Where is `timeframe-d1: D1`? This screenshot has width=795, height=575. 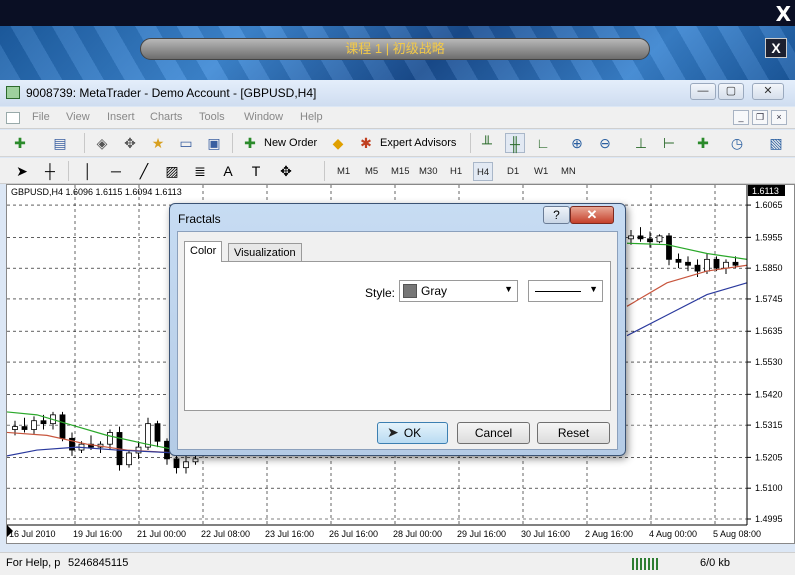
timeframe-d1: D1 is located at coordinates (513, 171).